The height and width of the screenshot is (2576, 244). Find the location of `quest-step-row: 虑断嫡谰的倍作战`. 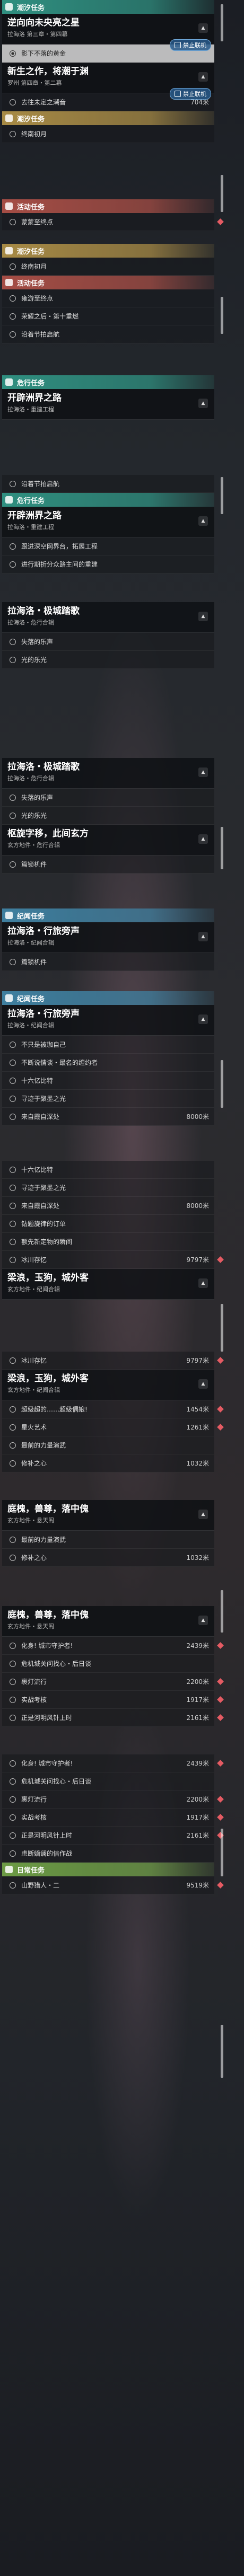

quest-step-row: 虑断嫡谰的倍作战 is located at coordinates (108, 1854).